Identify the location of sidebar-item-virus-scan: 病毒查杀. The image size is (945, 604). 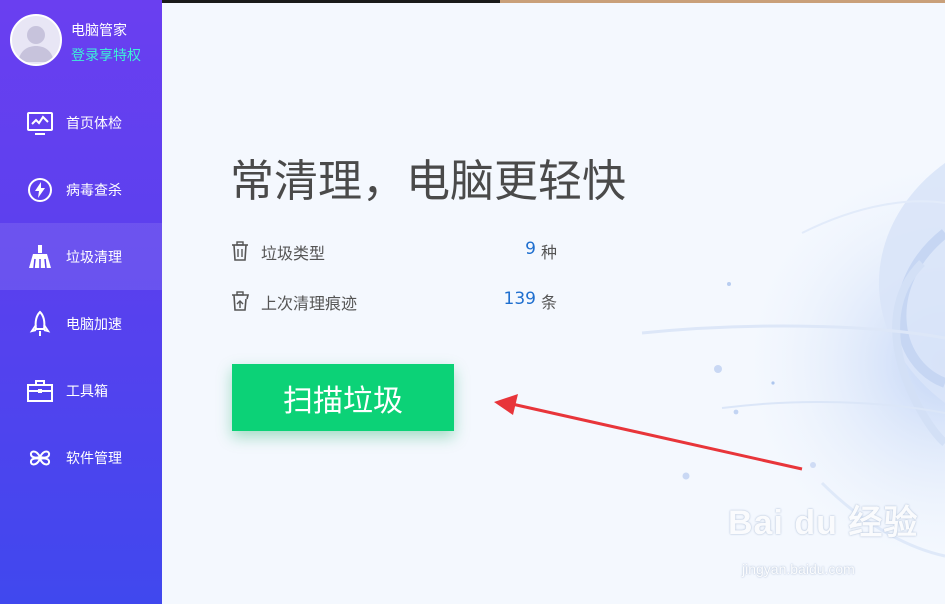
(81, 189).